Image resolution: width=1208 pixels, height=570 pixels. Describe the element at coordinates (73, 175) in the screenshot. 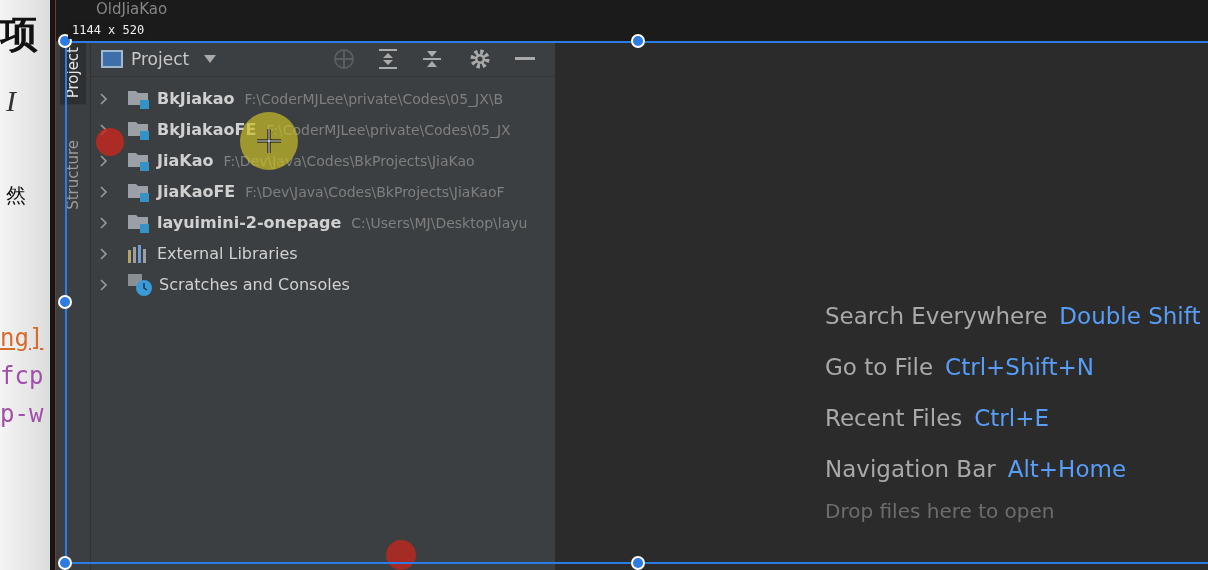

I see `side-tab: Structure` at that location.